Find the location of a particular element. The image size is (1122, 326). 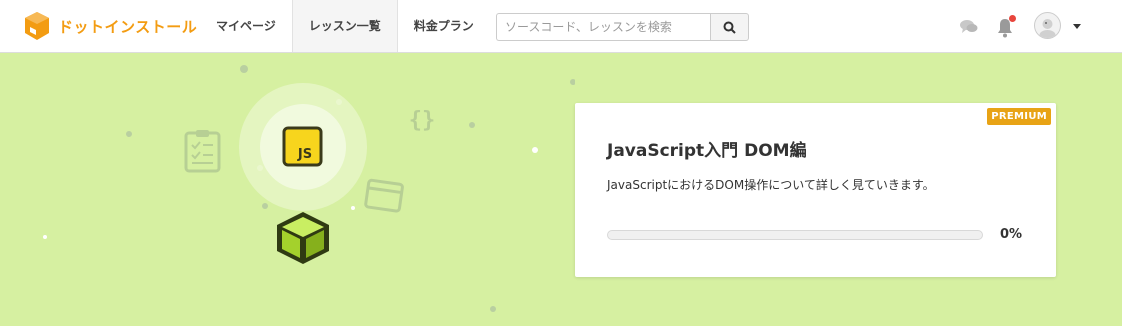

caret-down-icon is located at coordinates (1077, 26).